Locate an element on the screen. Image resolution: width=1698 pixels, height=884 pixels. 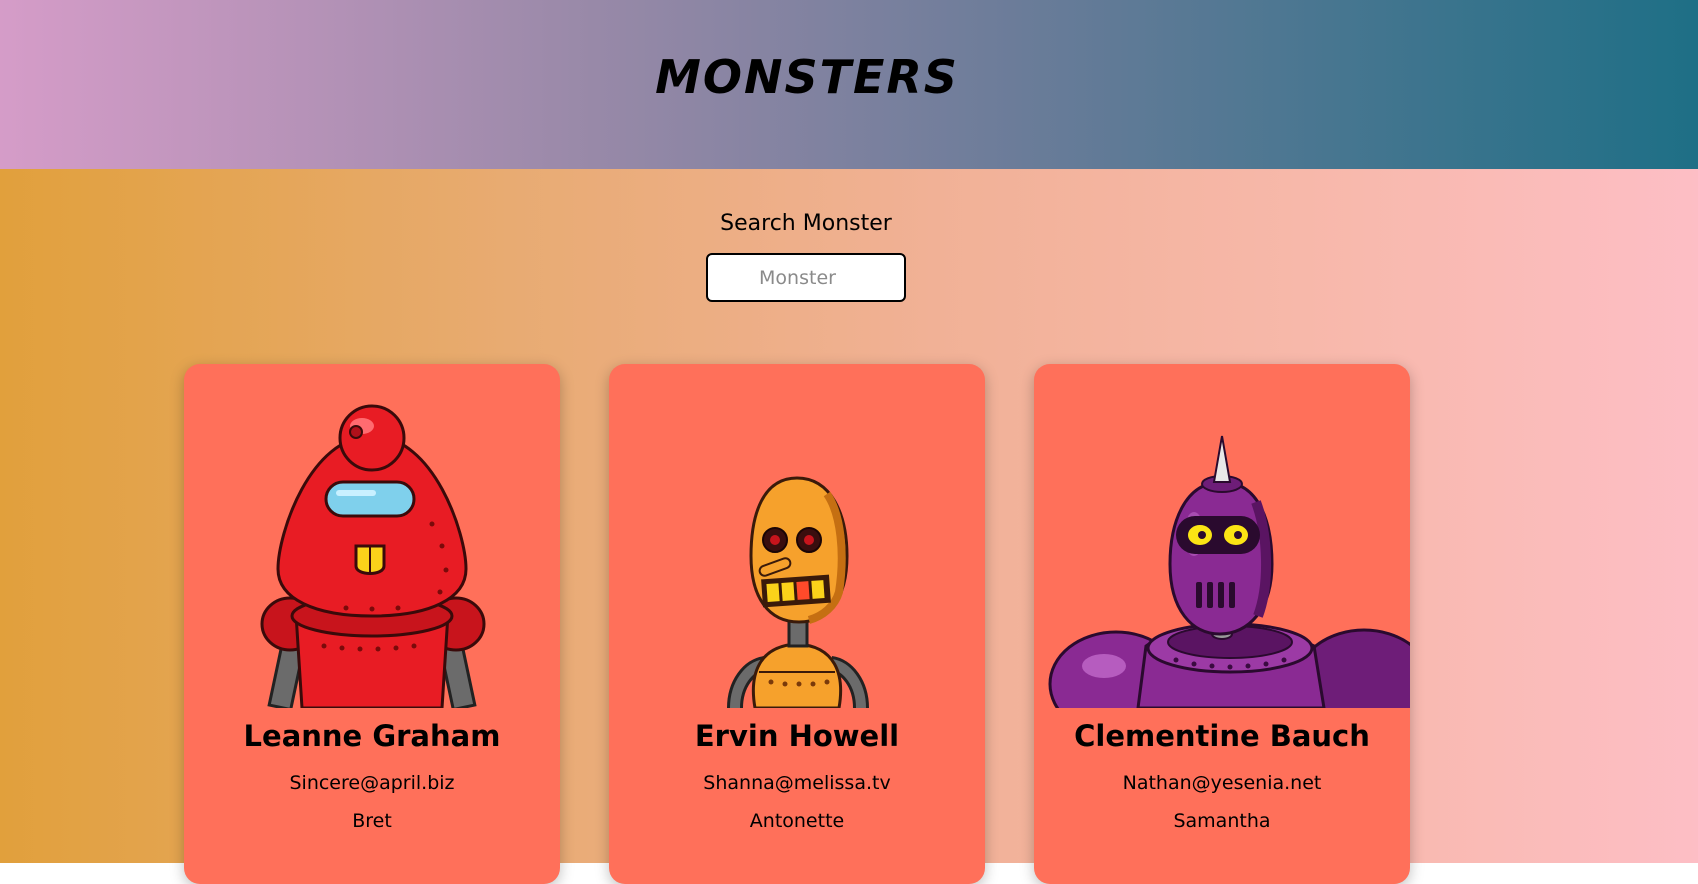
monster-card: Leanne Graham Sincere@april.biz Bret is located at coordinates (372, 624).